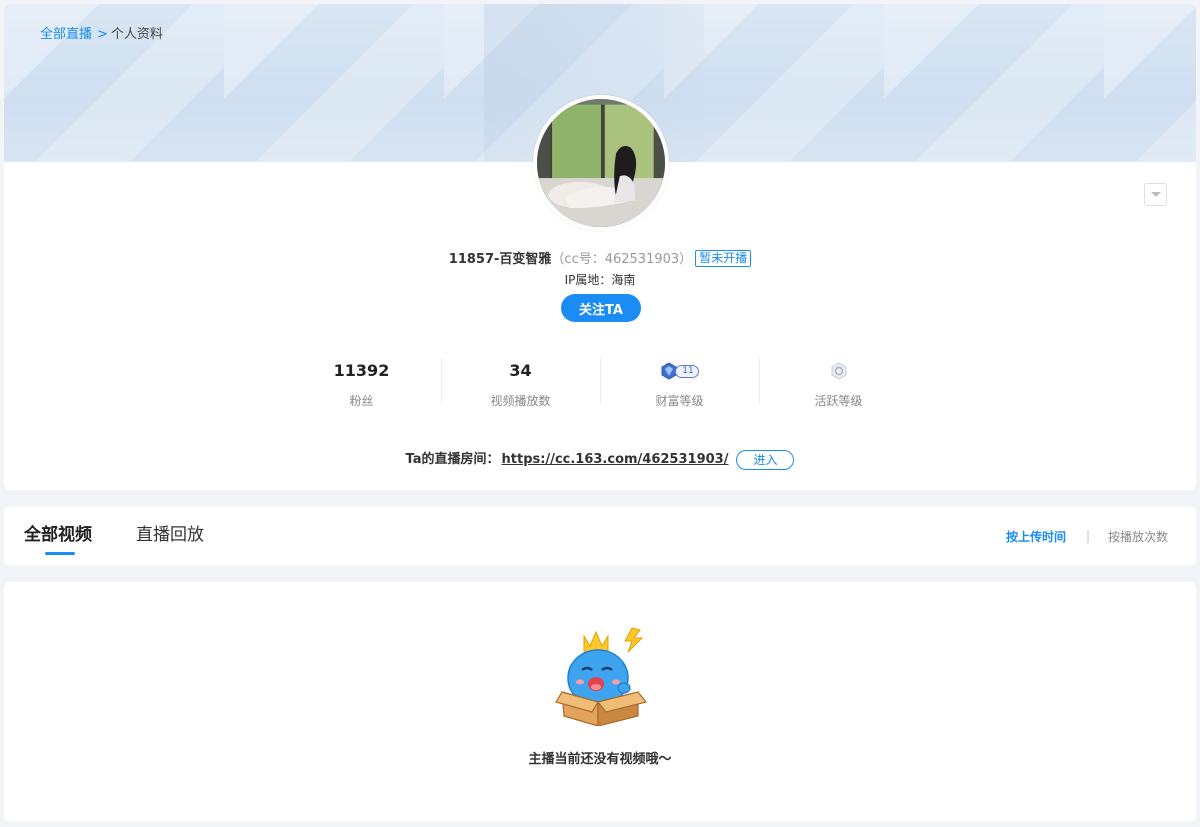  What do you see at coordinates (600, 536) in the screenshot?
I see `video-tabs-bar: 全部视频 直播回放 按上传时间 | 按播放次数` at bounding box center [600, 536].